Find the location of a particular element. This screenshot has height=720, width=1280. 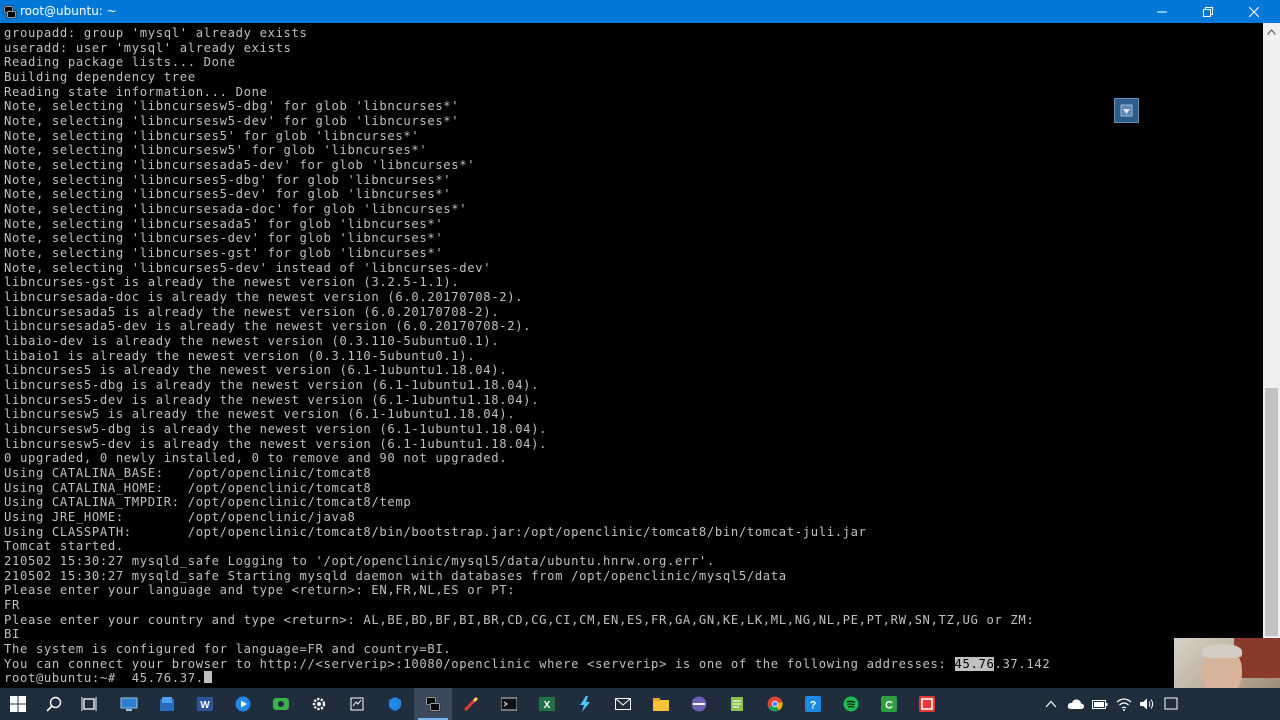

restore-button is located at coordinates (1208, 11).